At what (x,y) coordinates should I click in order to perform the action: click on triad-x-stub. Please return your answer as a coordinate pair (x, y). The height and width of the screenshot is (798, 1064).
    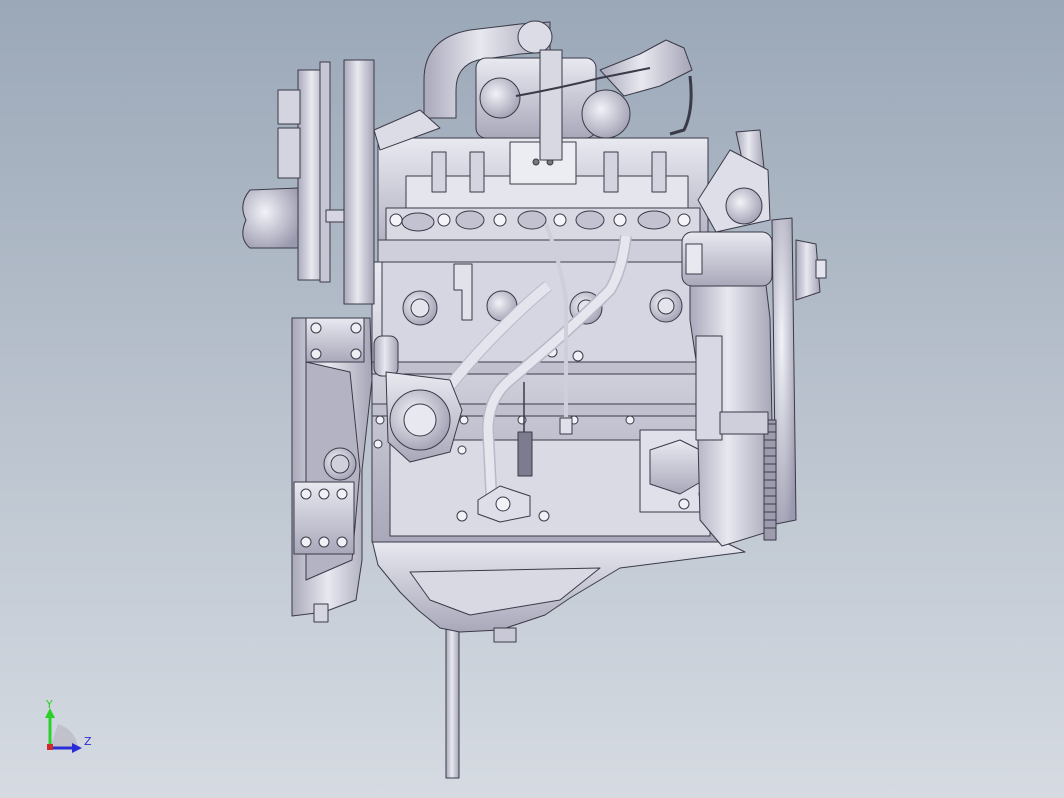
    Looking at the image, I should click on (50, 747).